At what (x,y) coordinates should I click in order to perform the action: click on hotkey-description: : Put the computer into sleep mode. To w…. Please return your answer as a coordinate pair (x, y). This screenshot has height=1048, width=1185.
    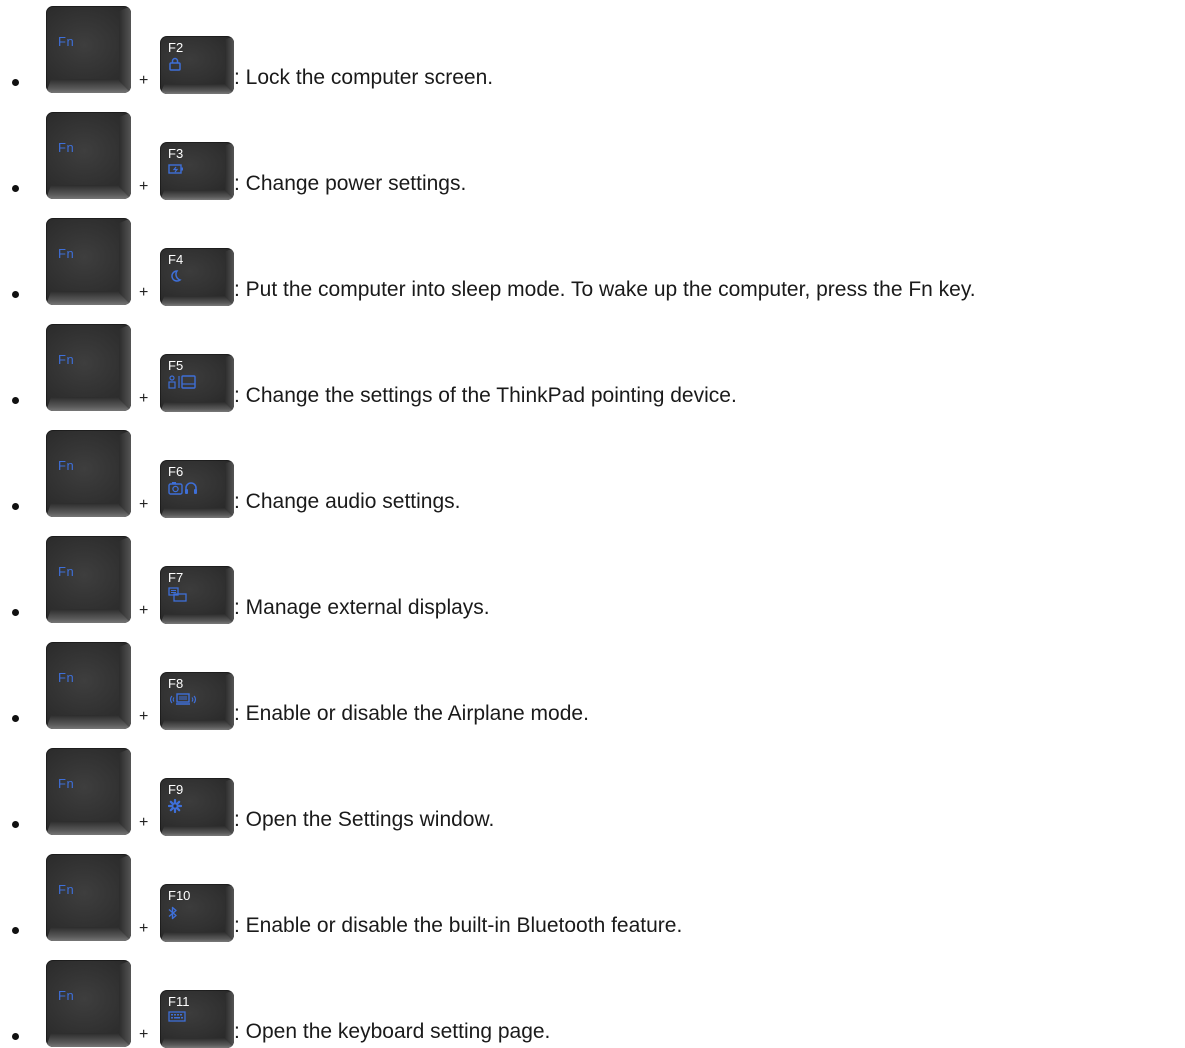
    Looking at the image, I should click on (605, 289).